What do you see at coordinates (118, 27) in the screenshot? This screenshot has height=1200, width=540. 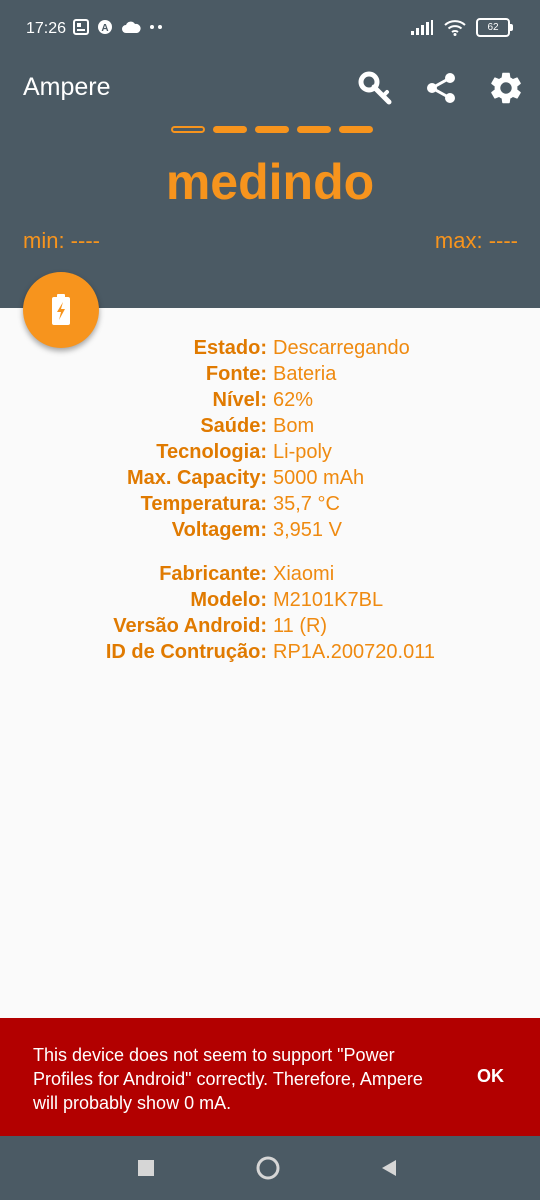 I see `notification-icons: A` at bounding box center [118, 27].